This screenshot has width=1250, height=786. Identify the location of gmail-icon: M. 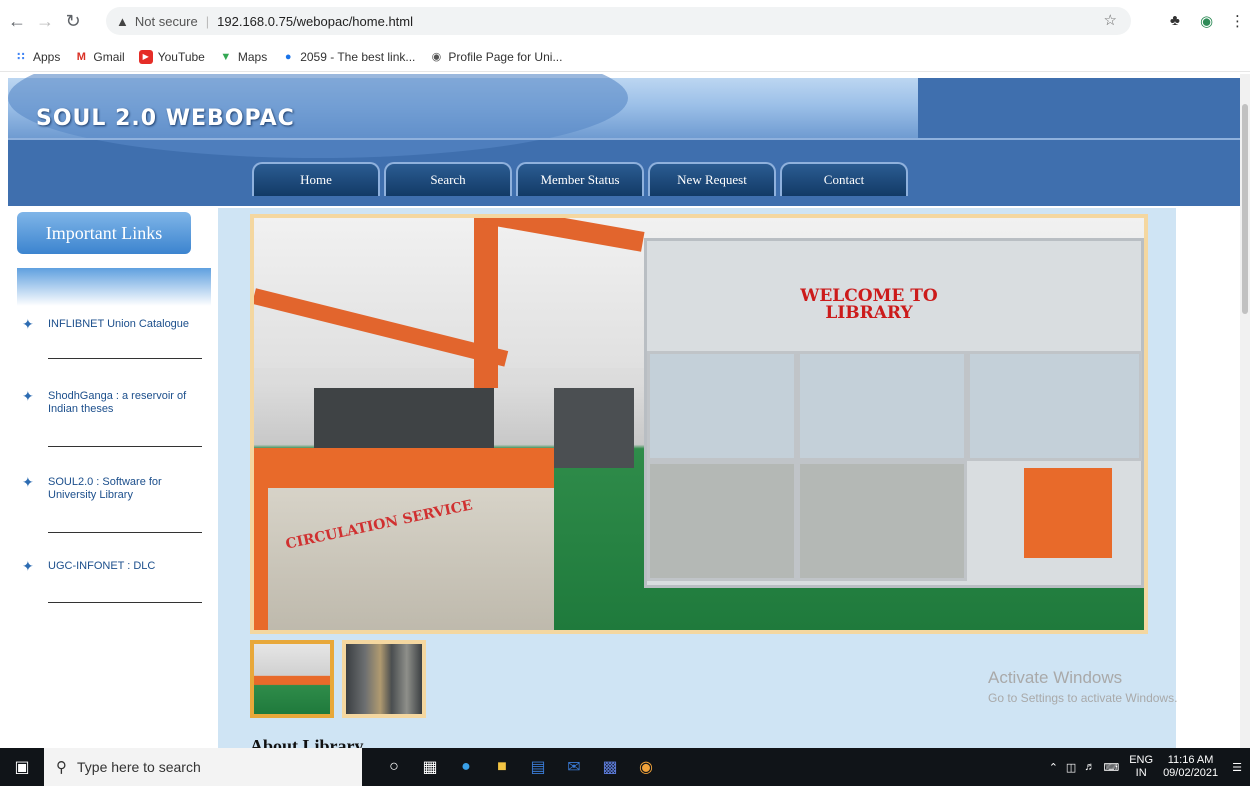
(81, 56).